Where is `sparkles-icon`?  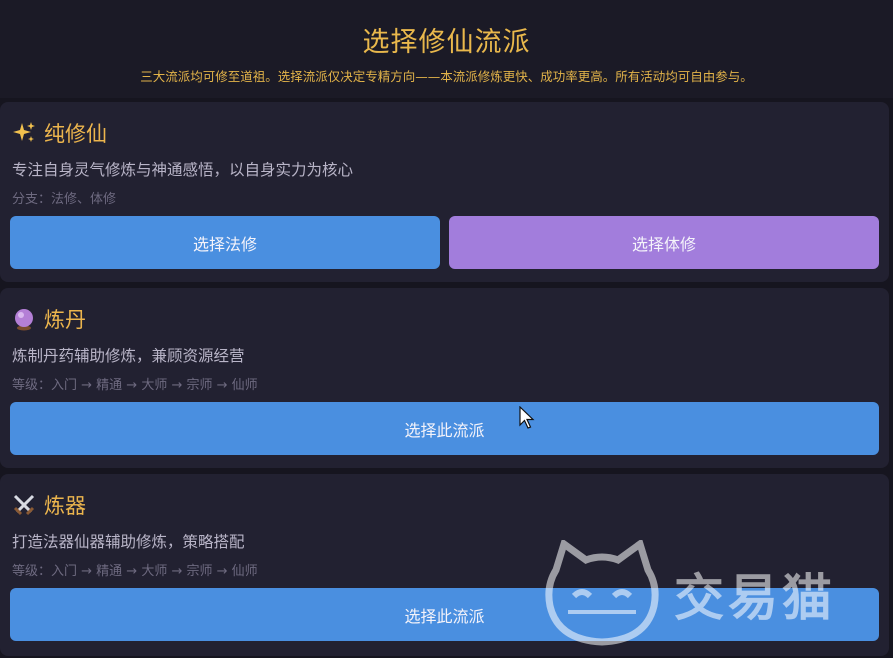 sparkles-icon is located at coordinates (24, 133).